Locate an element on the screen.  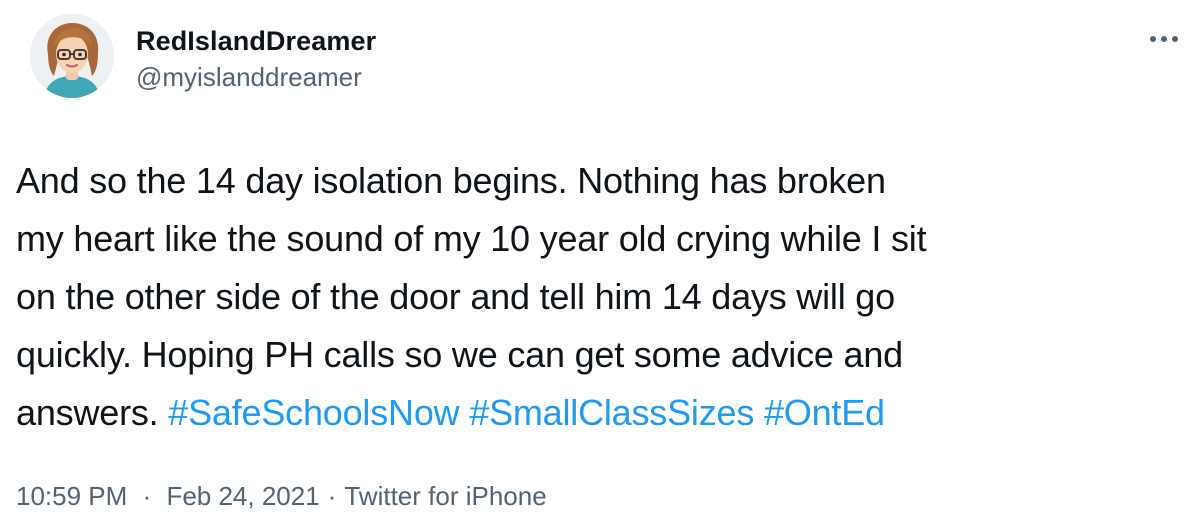
tweet-text-segment: answers. is located at coordinates (87, 412).